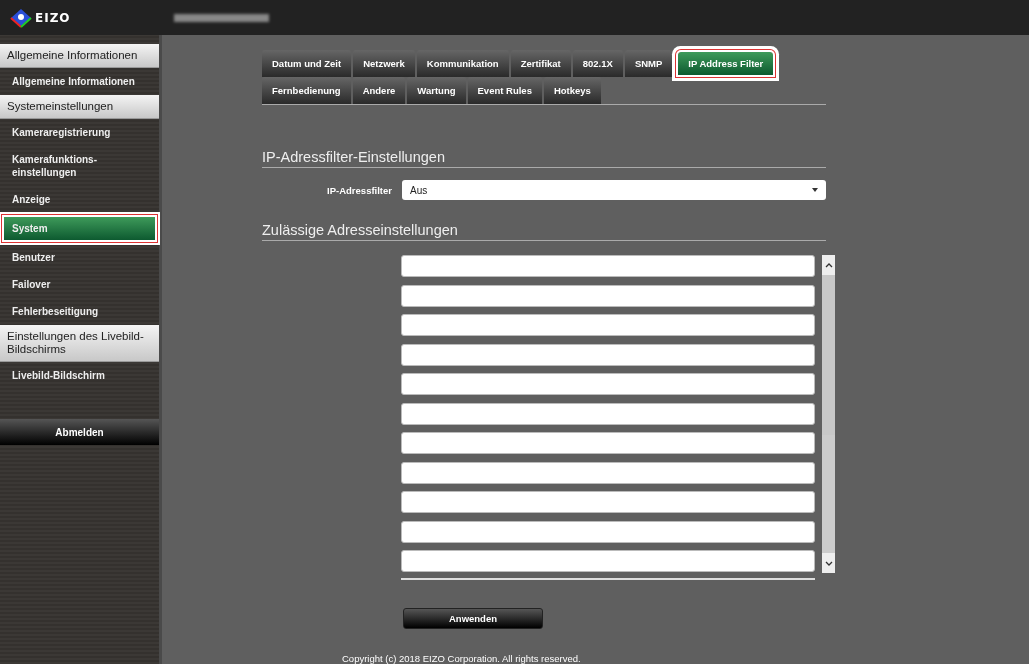 The width and height of the screenshot is (1029, 664). I want to click on tab: Andere, so click(379, 90).